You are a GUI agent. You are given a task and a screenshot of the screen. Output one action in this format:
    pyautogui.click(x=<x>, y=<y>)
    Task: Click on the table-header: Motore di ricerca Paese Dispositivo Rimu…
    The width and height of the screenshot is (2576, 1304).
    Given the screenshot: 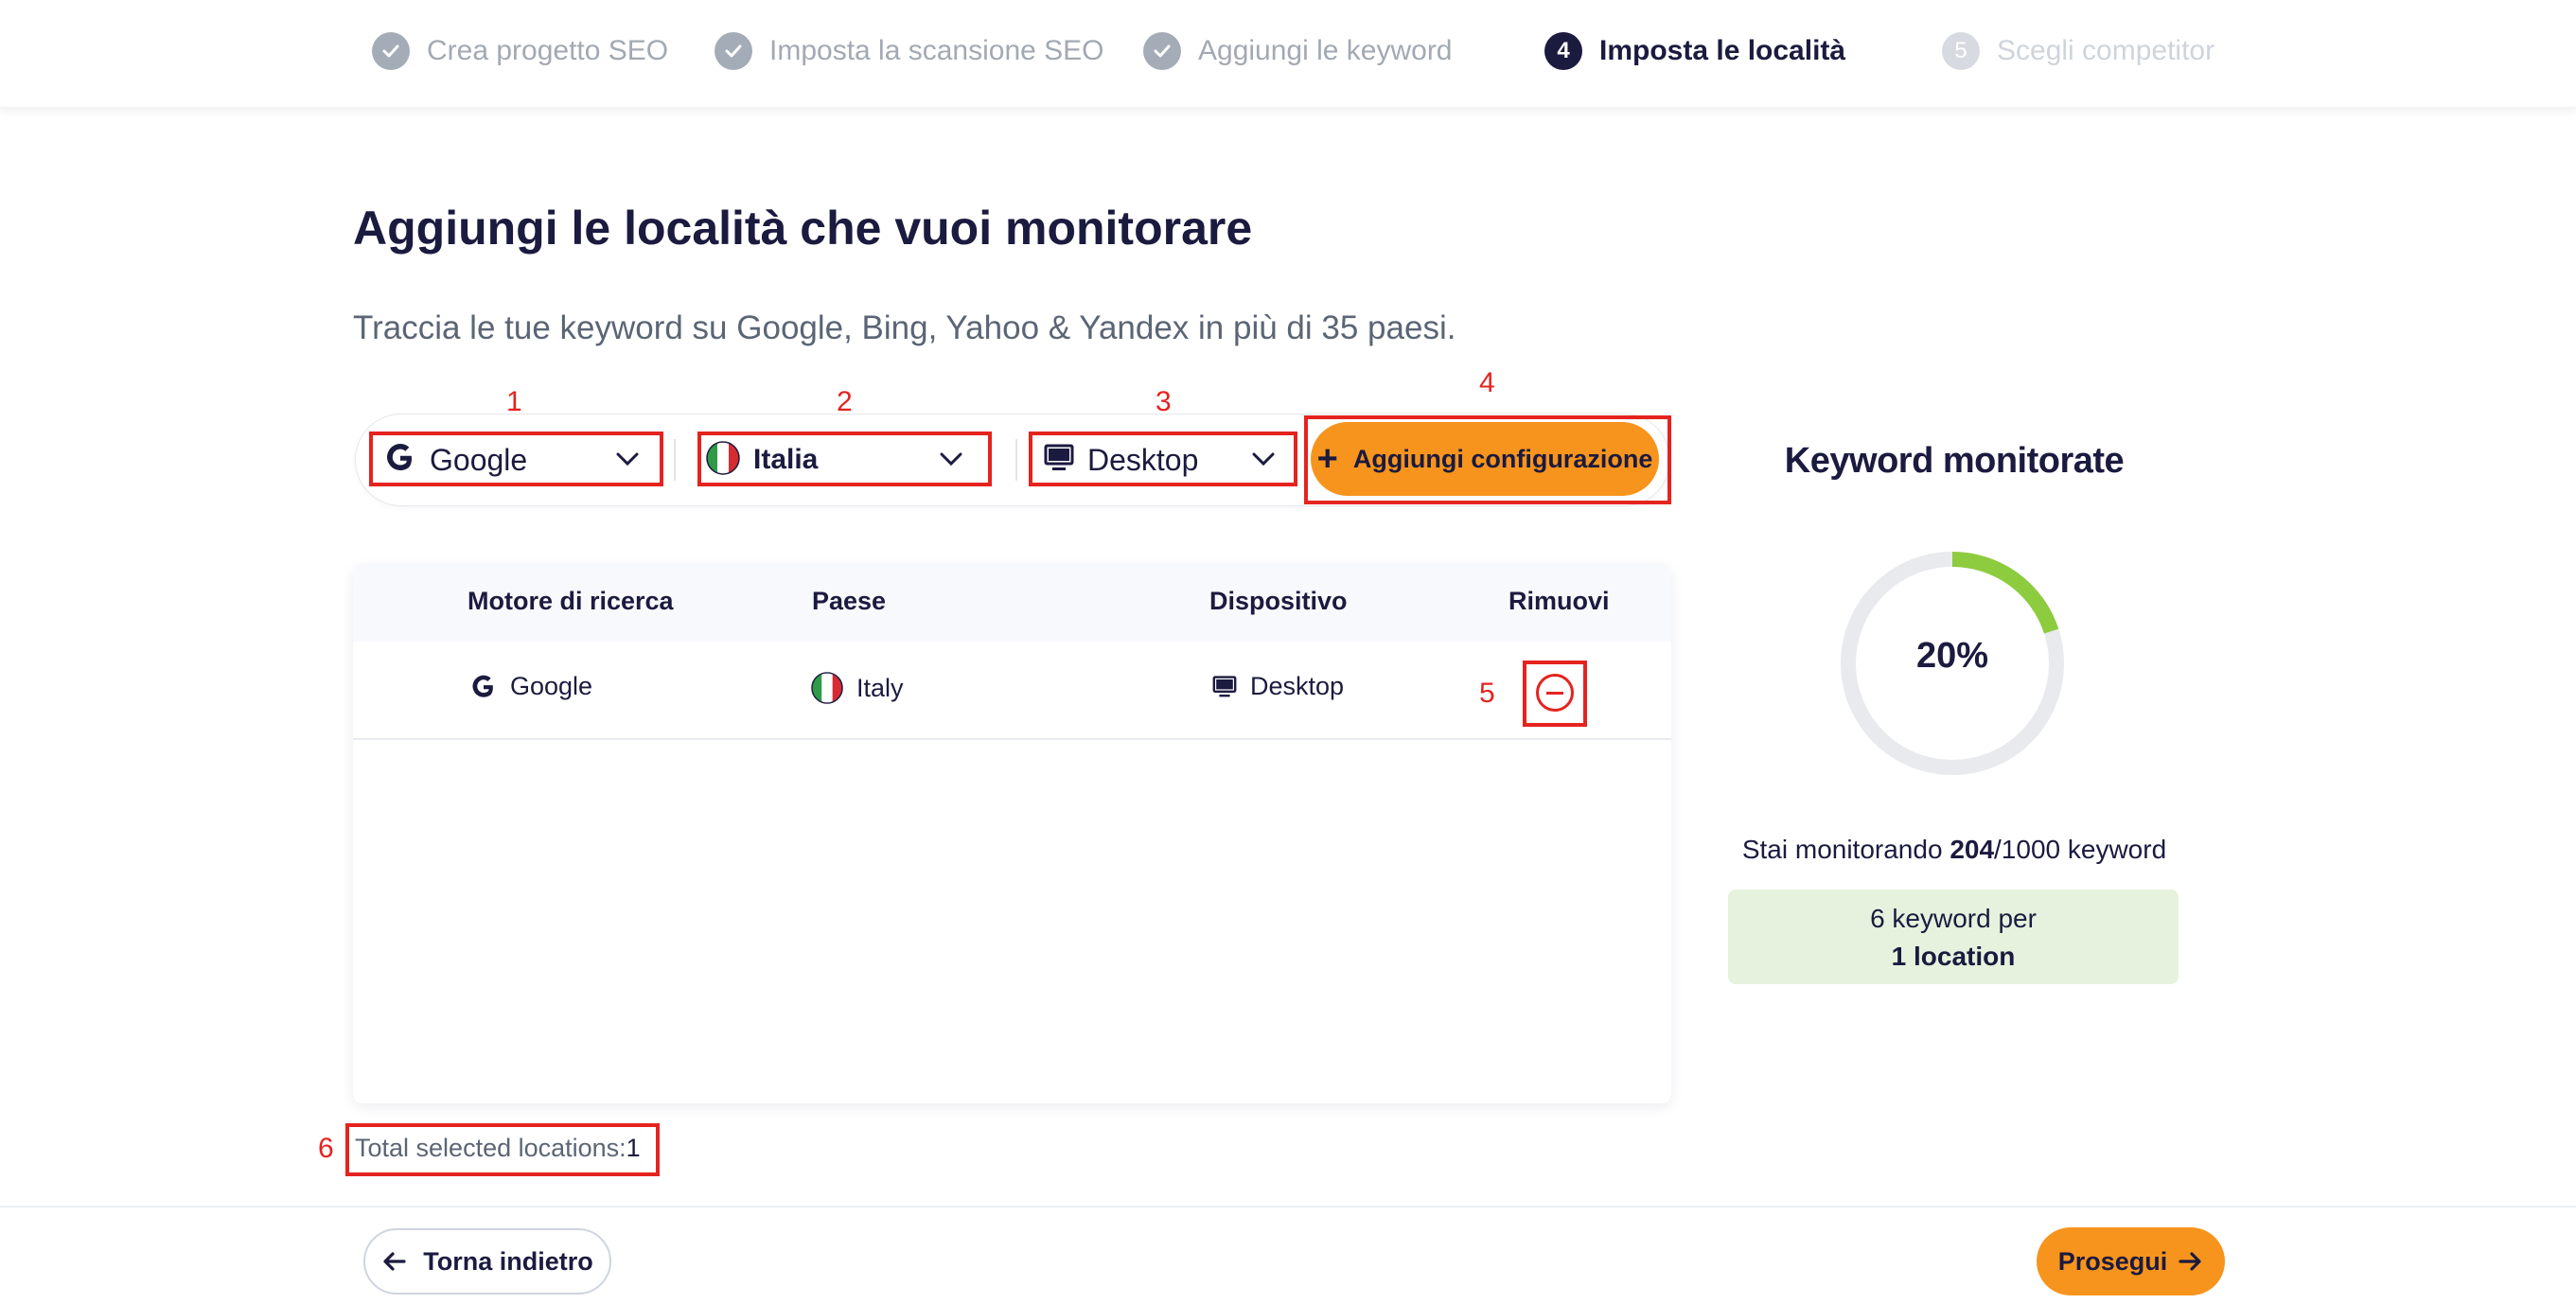 What is the action you would take?
    pyautogui.click(x=1012, y=603)
    